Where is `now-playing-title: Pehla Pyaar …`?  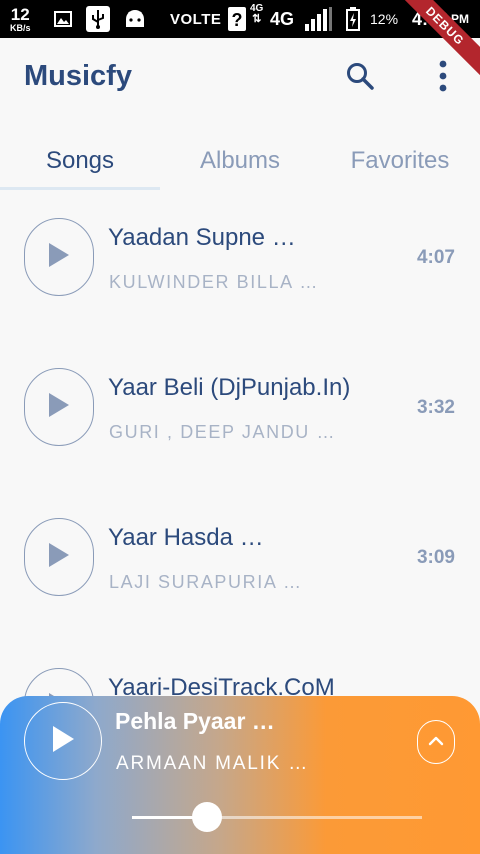 now-playing-title: Pehla Pyaar … is located at coordinates (195, 721).